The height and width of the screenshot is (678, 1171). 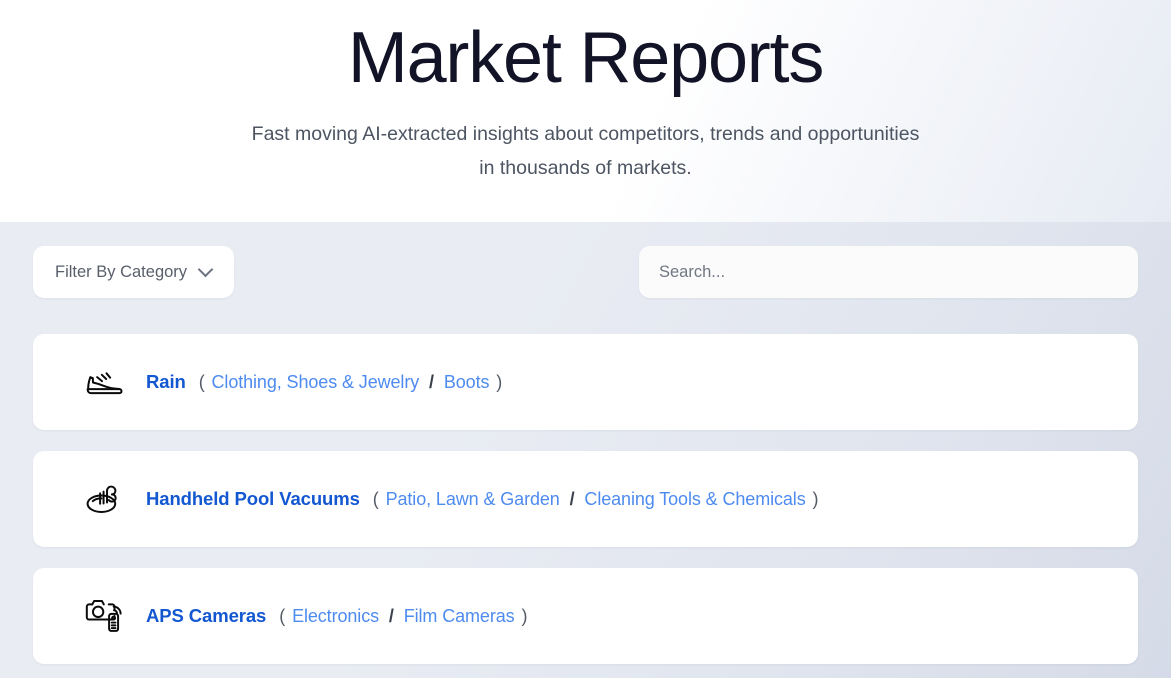 I want to click on filter-by-category-label: Filter By Category, so click(x=121, y=271).